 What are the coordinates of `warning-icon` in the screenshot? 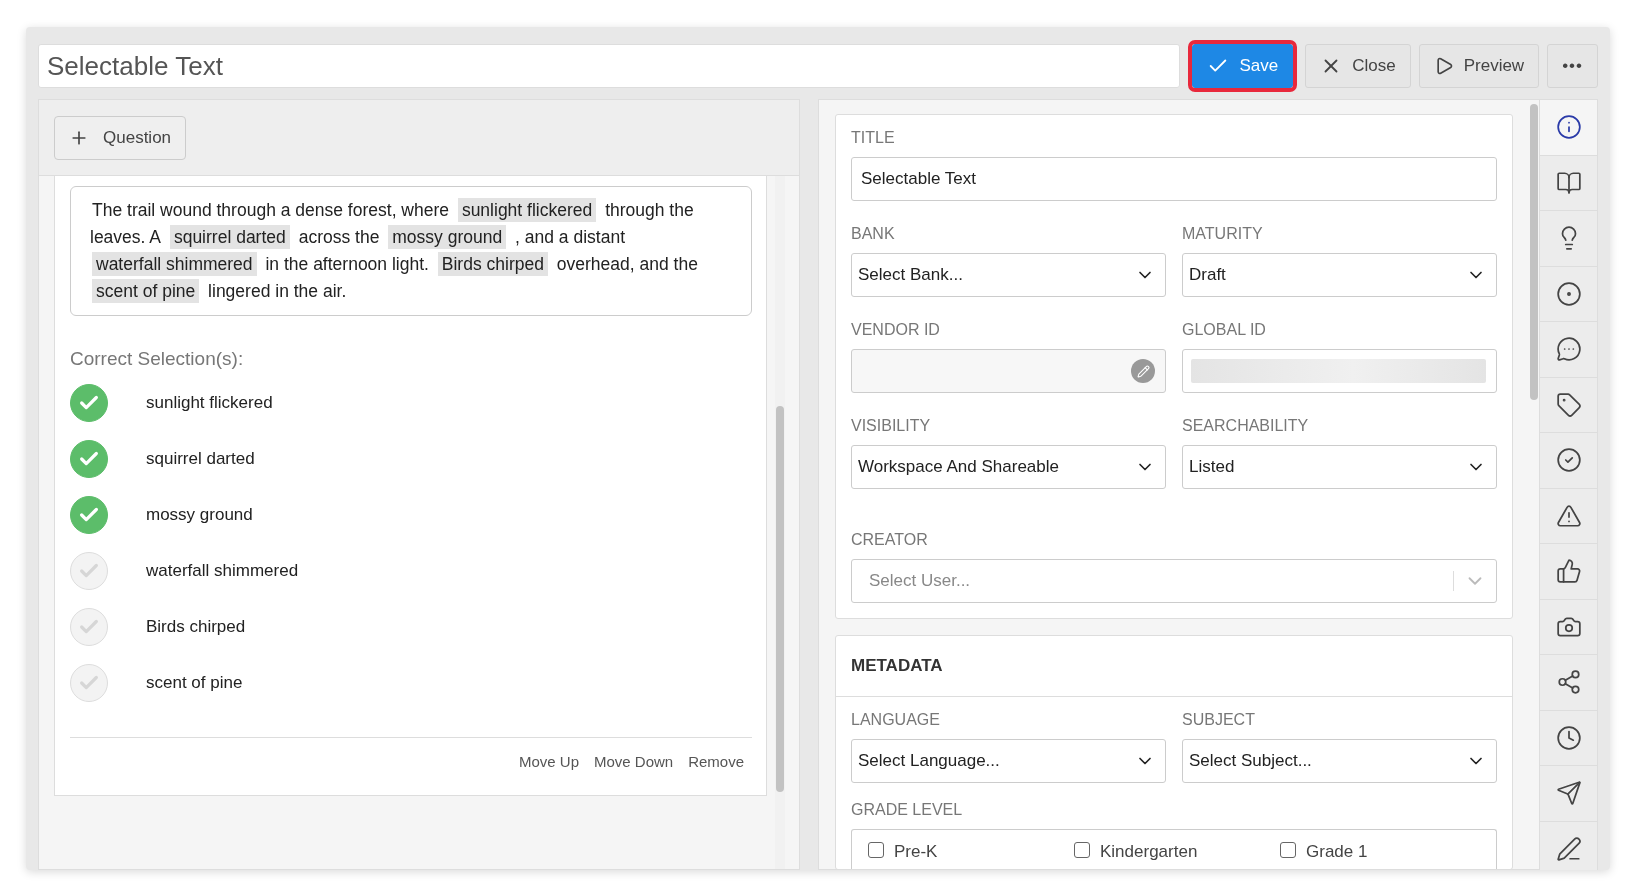 It's located at (1568, 515).